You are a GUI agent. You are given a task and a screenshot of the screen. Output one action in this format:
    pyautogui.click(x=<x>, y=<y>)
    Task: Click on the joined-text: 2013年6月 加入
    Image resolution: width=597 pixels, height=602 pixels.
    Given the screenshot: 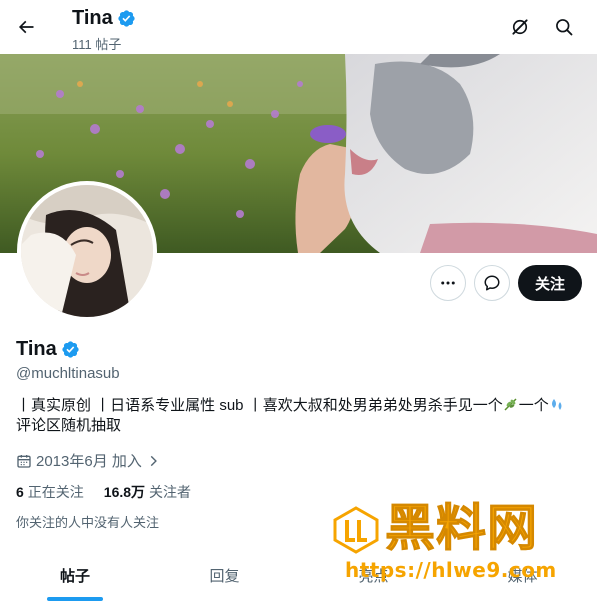 What is the action you would take?
    pyautogui.click(x=89, y=461)
    